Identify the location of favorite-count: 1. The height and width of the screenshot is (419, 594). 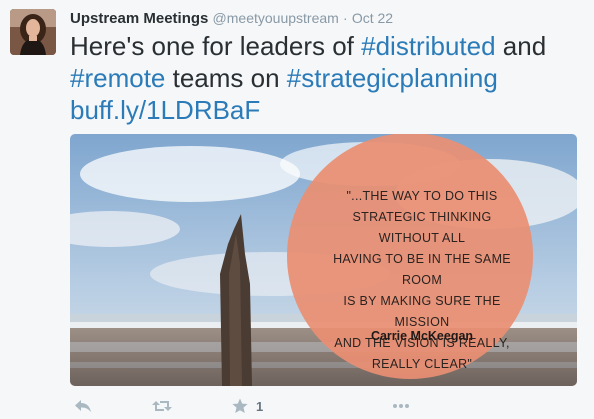
(260, 406).